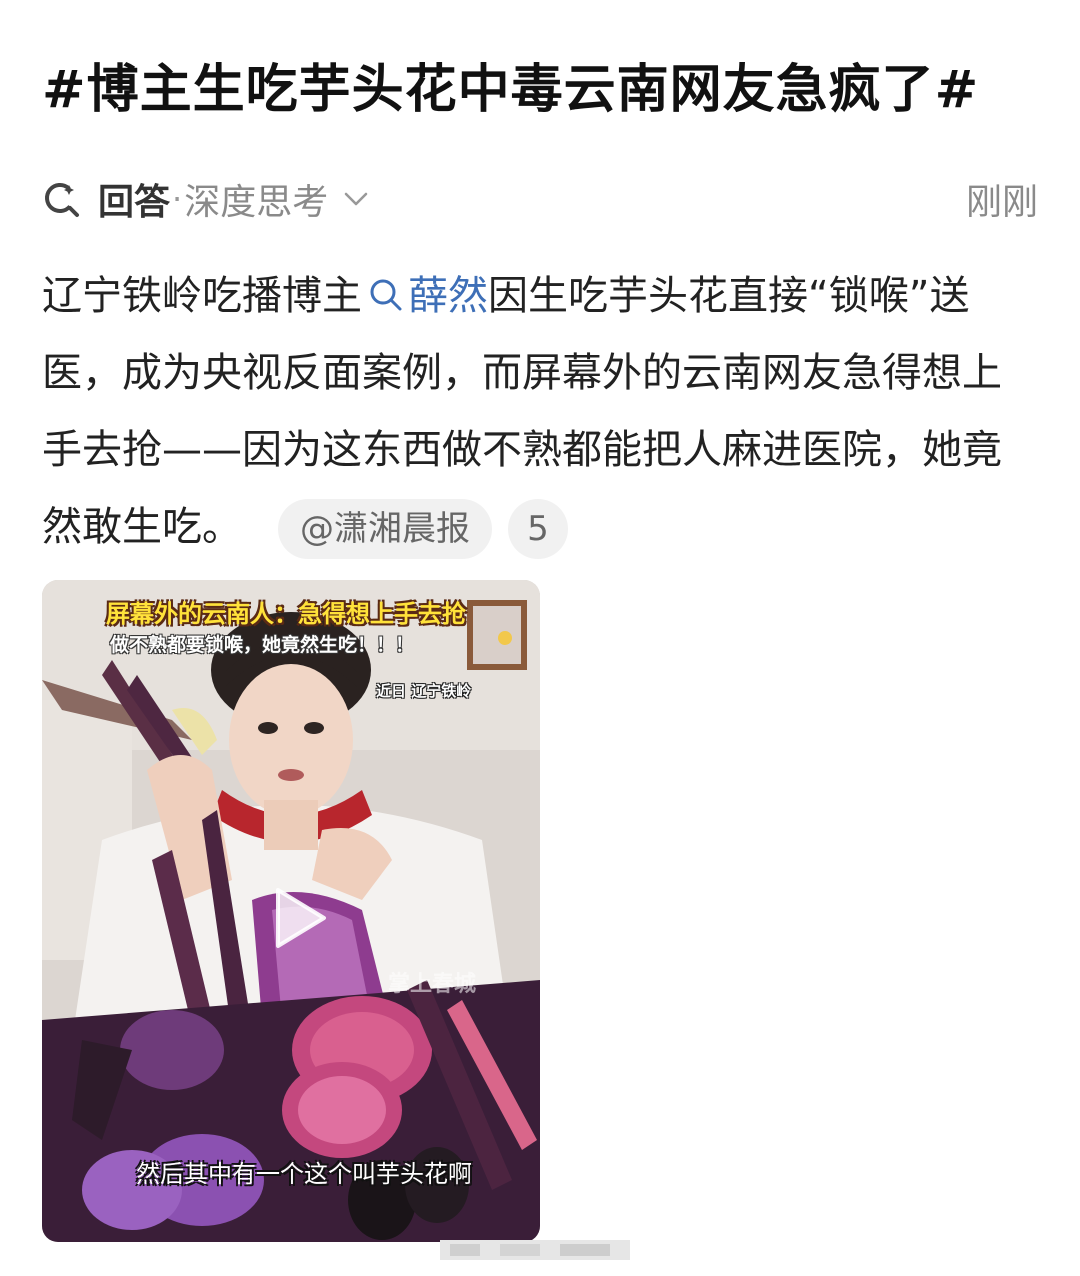 This screenshot has height=1276, width=1080. I want to click on answer-label: 回答, so click(134, 202).